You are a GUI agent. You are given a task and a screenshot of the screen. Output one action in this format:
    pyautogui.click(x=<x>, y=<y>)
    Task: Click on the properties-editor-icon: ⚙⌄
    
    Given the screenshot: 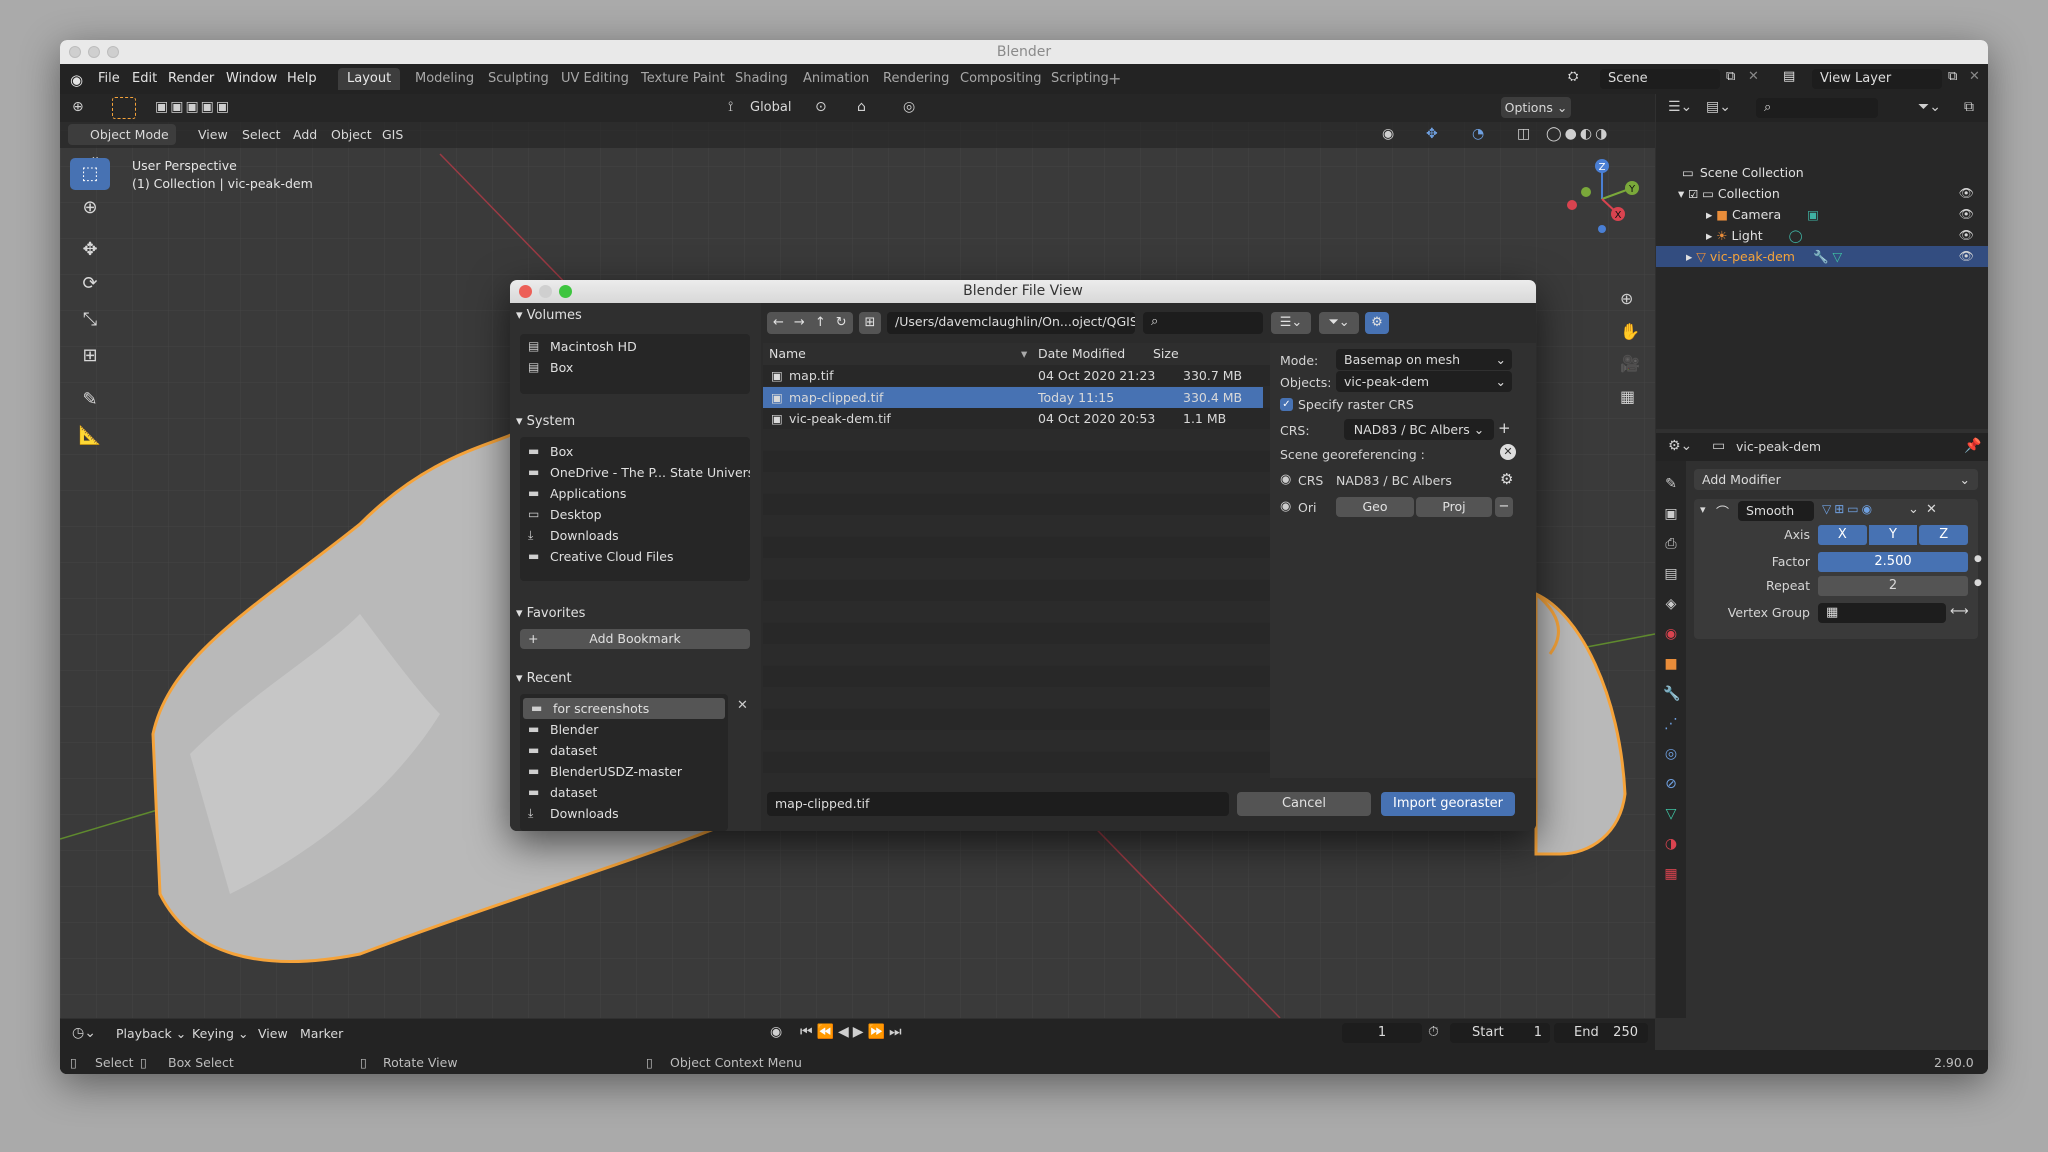 What is the action you would take?
    pyautogui.click(x=1680, y=446)
    